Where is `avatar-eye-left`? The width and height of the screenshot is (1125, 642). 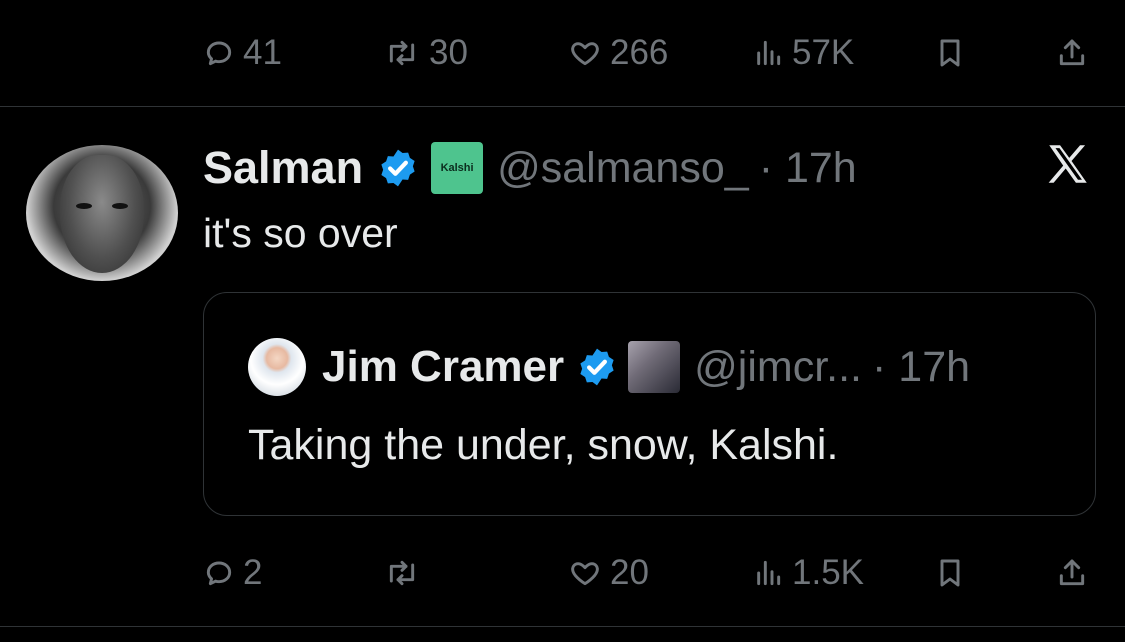
avatar-eye-left is located at coordinates (84, 206).